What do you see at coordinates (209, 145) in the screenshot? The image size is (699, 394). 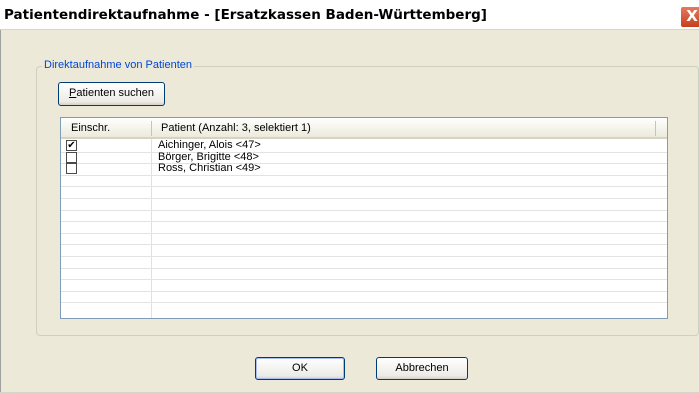 I see `patient-name: Aichinger, Alois <47>` at bounding box center [209, 145].